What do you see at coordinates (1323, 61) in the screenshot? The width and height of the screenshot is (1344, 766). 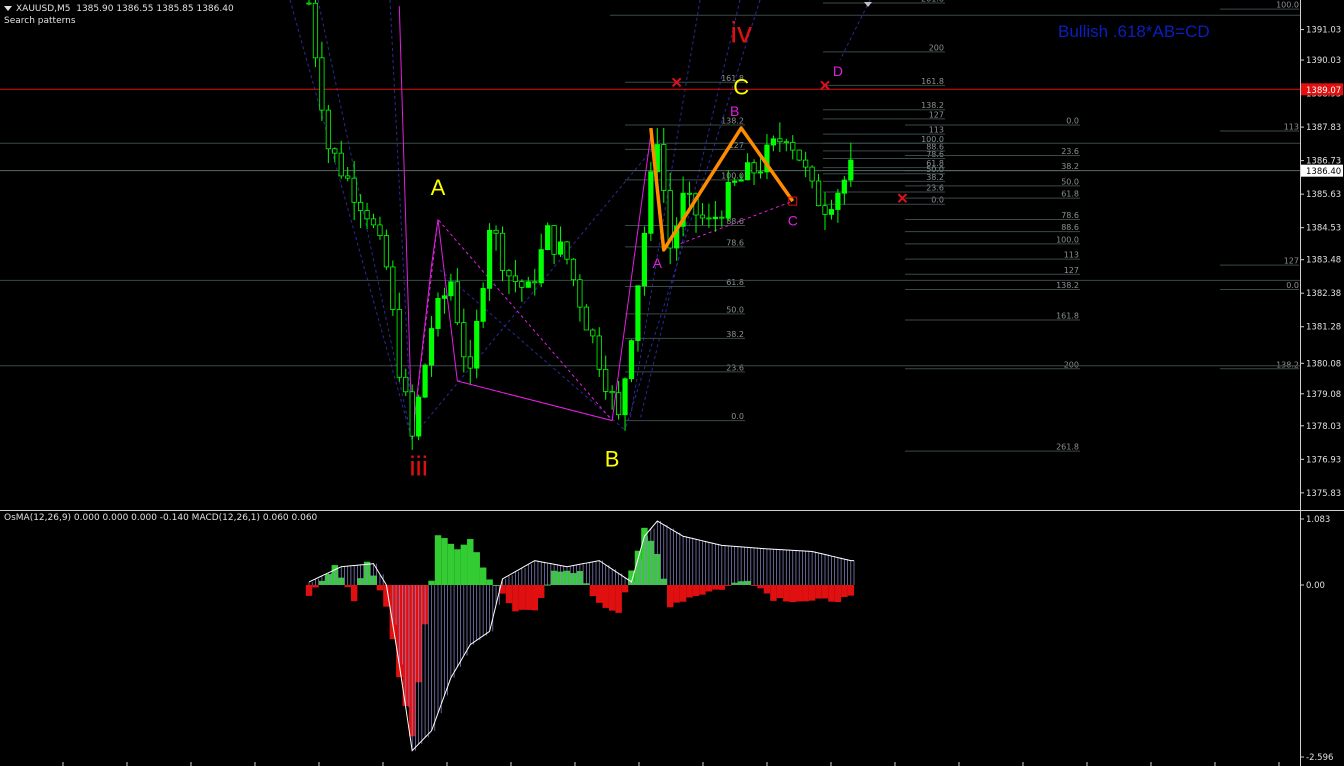 I see `price-axis-label: 1390.03` at bounding box center [1323, 61].